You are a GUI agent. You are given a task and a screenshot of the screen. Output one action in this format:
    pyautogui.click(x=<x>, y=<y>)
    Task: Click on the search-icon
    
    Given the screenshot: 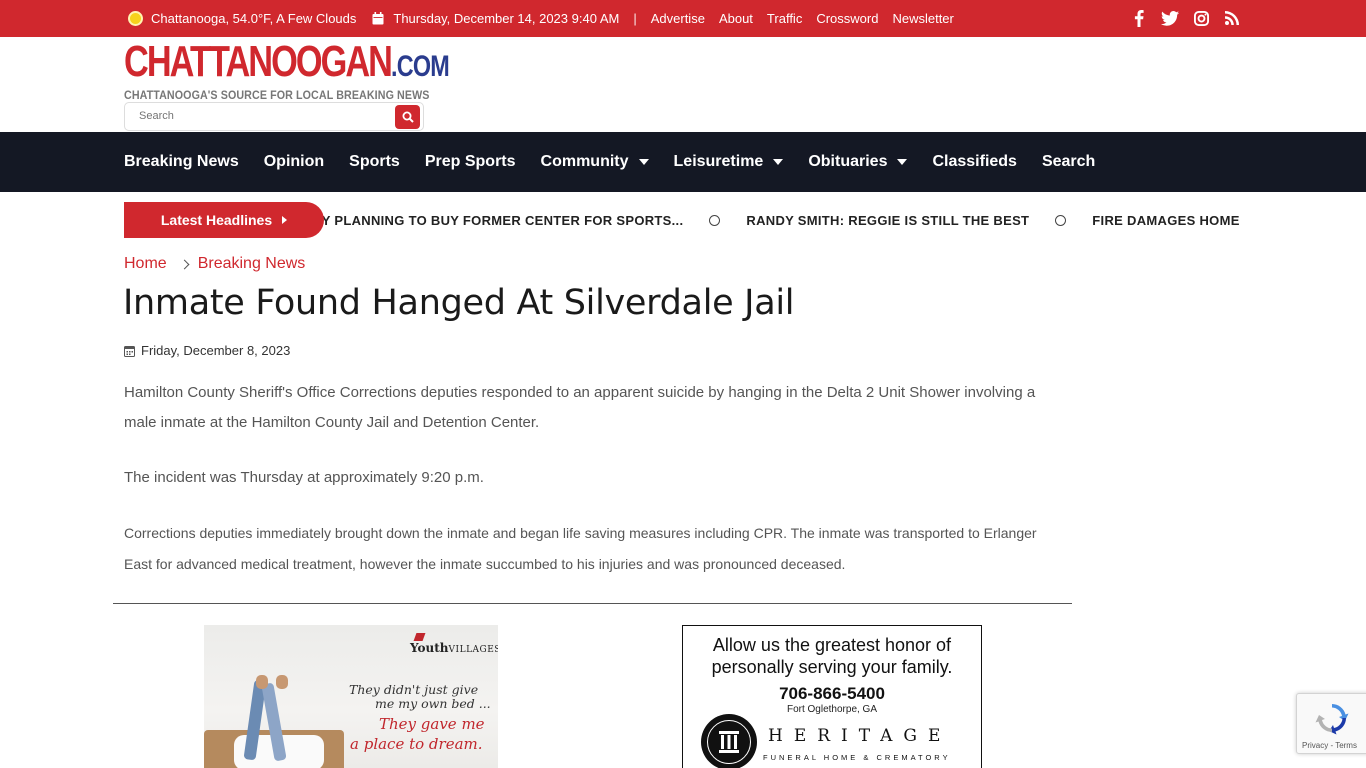 What is the action you would take?
    pyautogui.click(x=408, y=117)
    